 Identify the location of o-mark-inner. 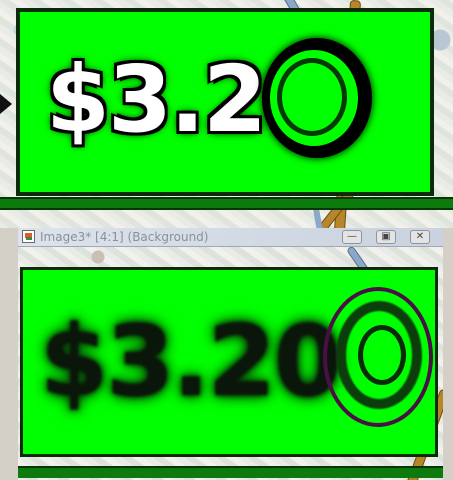
(382, 355).